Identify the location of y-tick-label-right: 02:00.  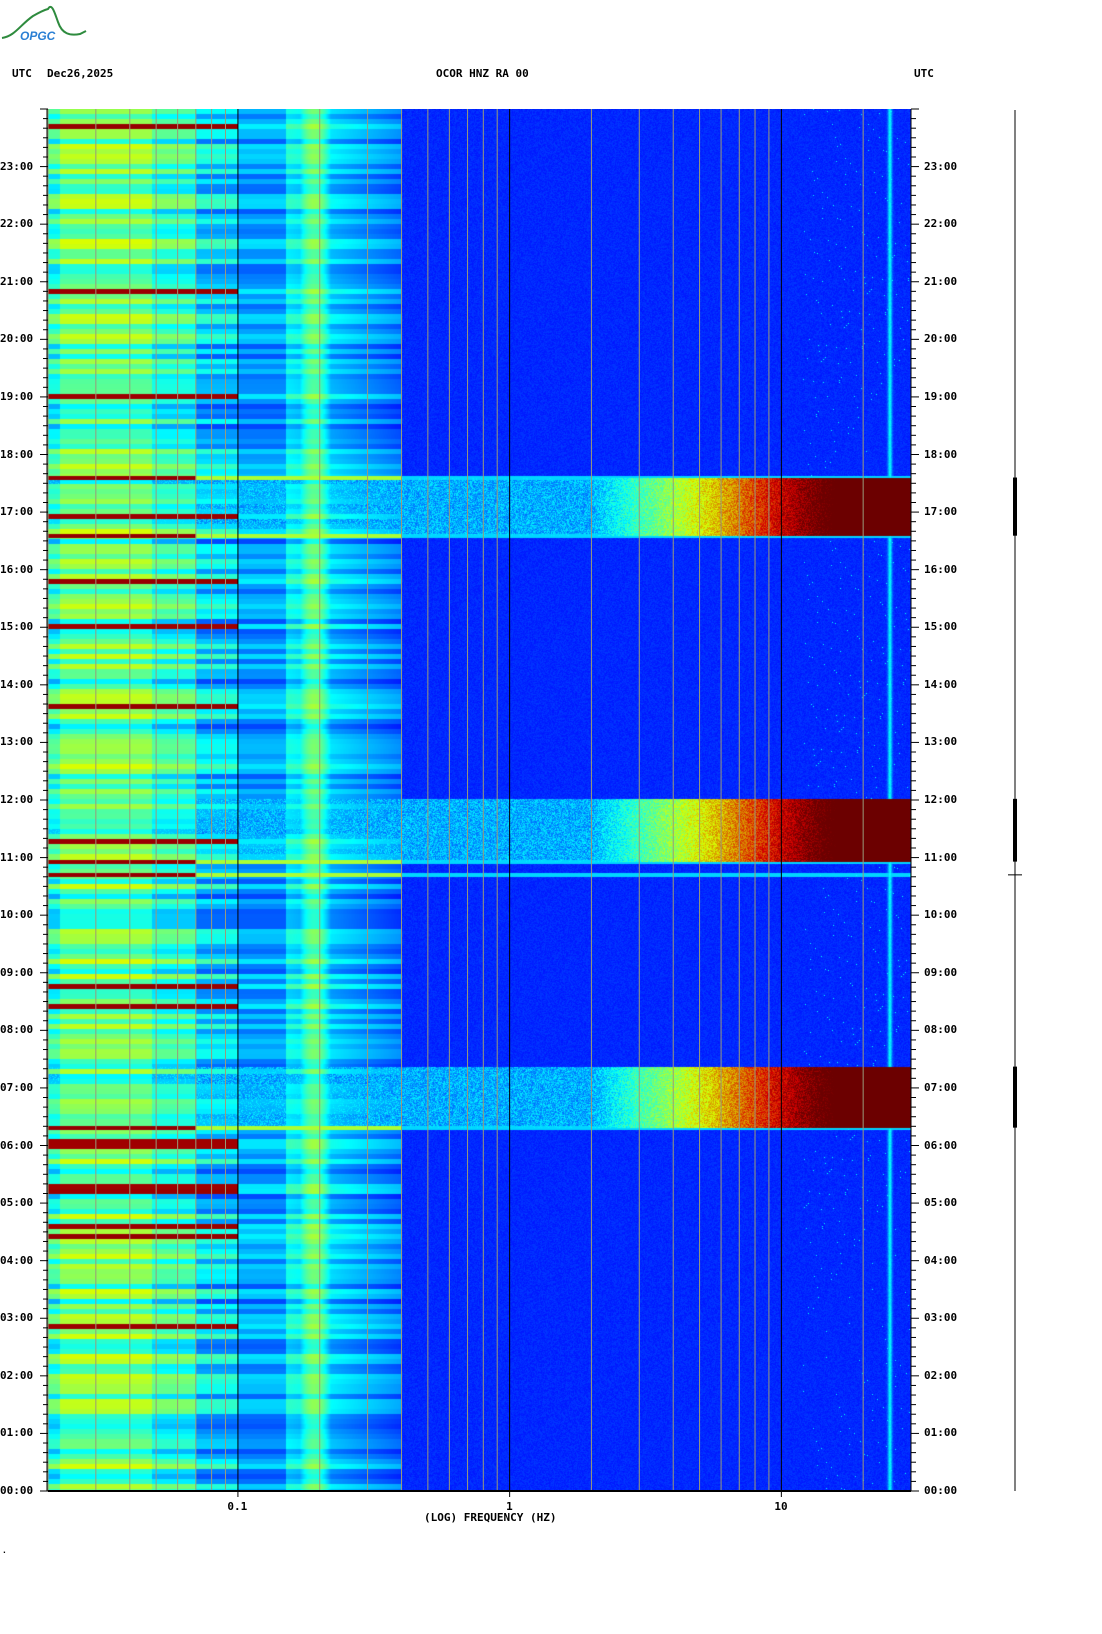
(941, 1375).